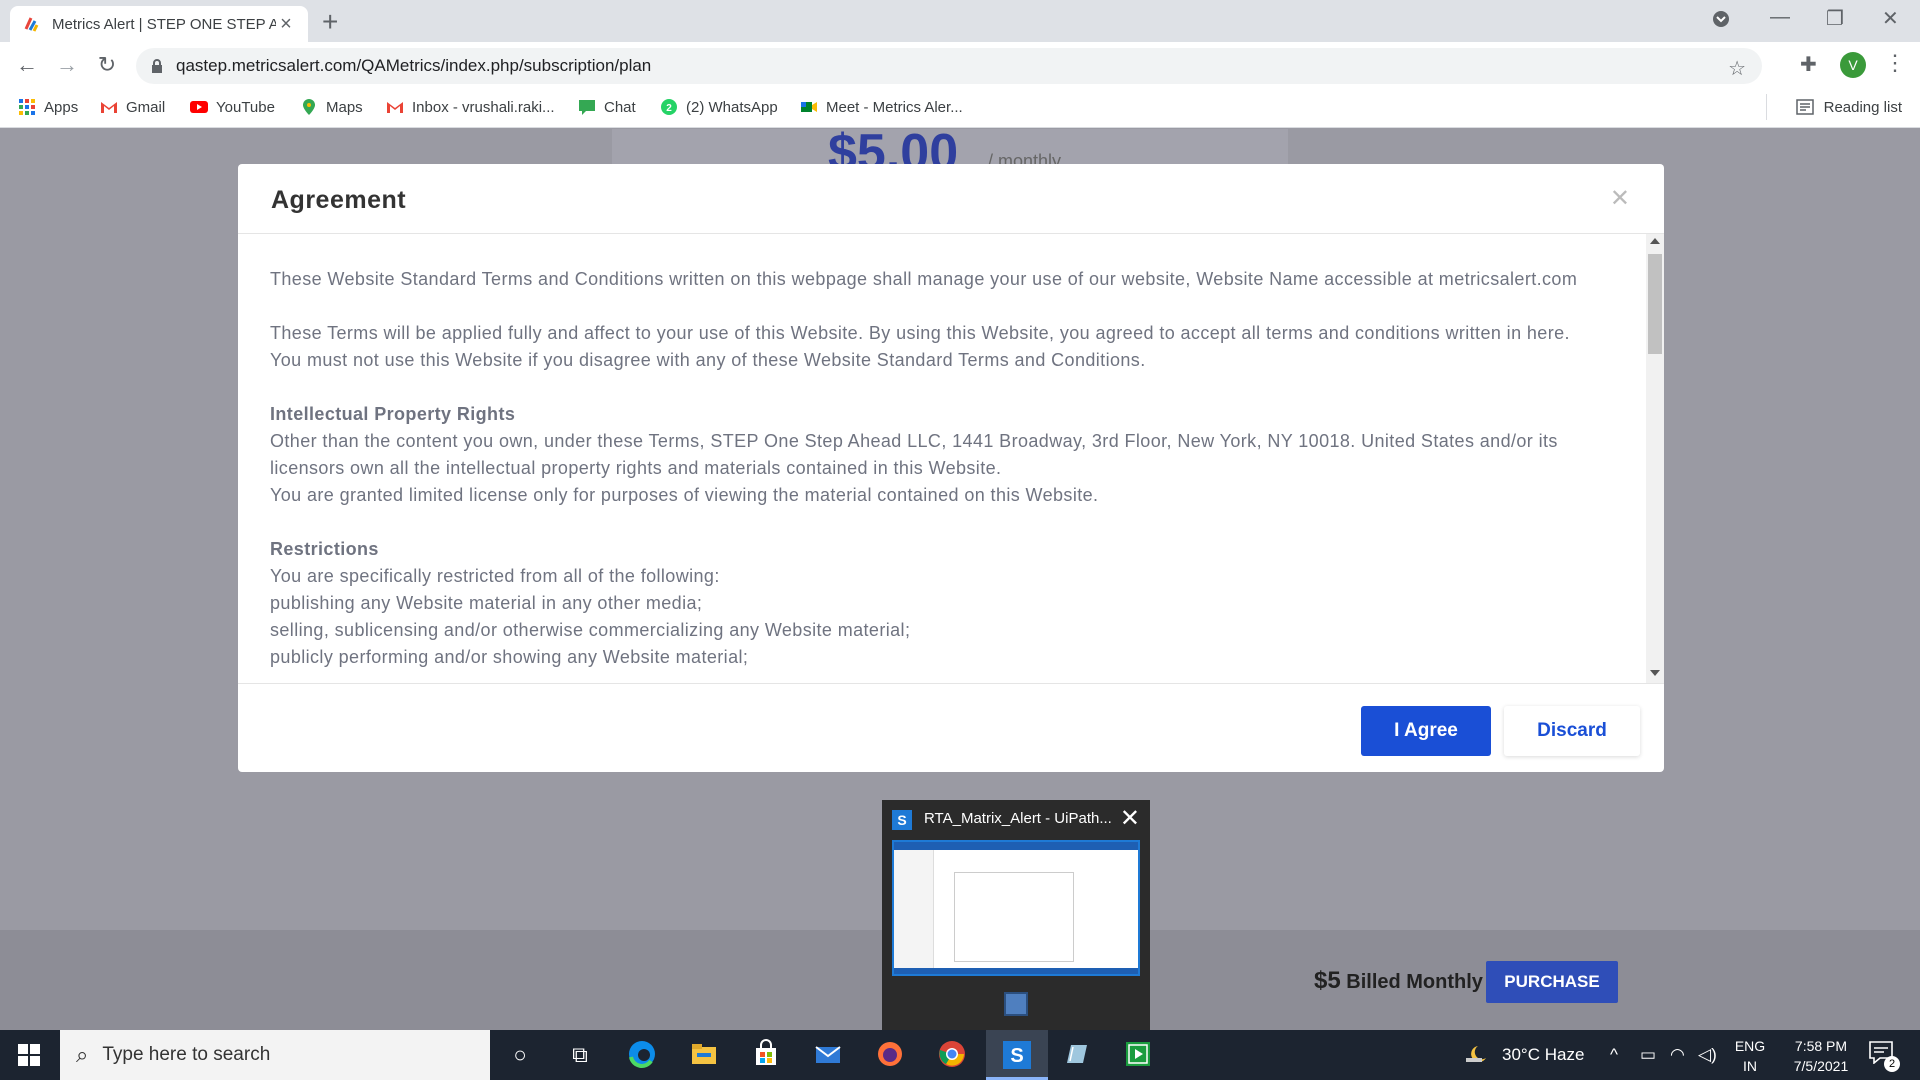 The width and height of the screenshot is (1920, 1080). Describe the element at coordinates (1835, 18) in the screenshot. I see `restore-icon: ❐` at that location.